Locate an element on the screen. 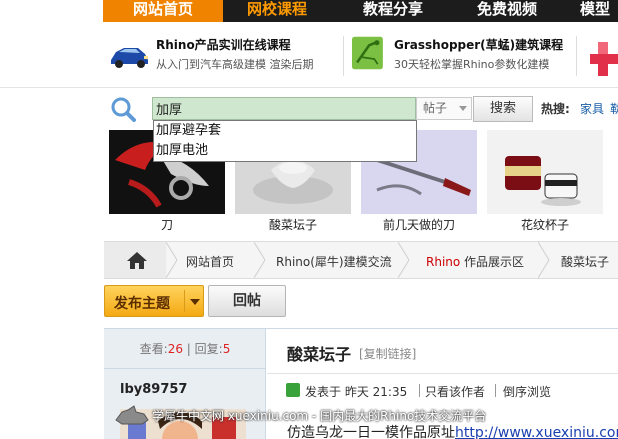 Image resolution: width=618 pixels, height=439 pixels. hot-search-link: 勒 is located at coordinates (614, 108).